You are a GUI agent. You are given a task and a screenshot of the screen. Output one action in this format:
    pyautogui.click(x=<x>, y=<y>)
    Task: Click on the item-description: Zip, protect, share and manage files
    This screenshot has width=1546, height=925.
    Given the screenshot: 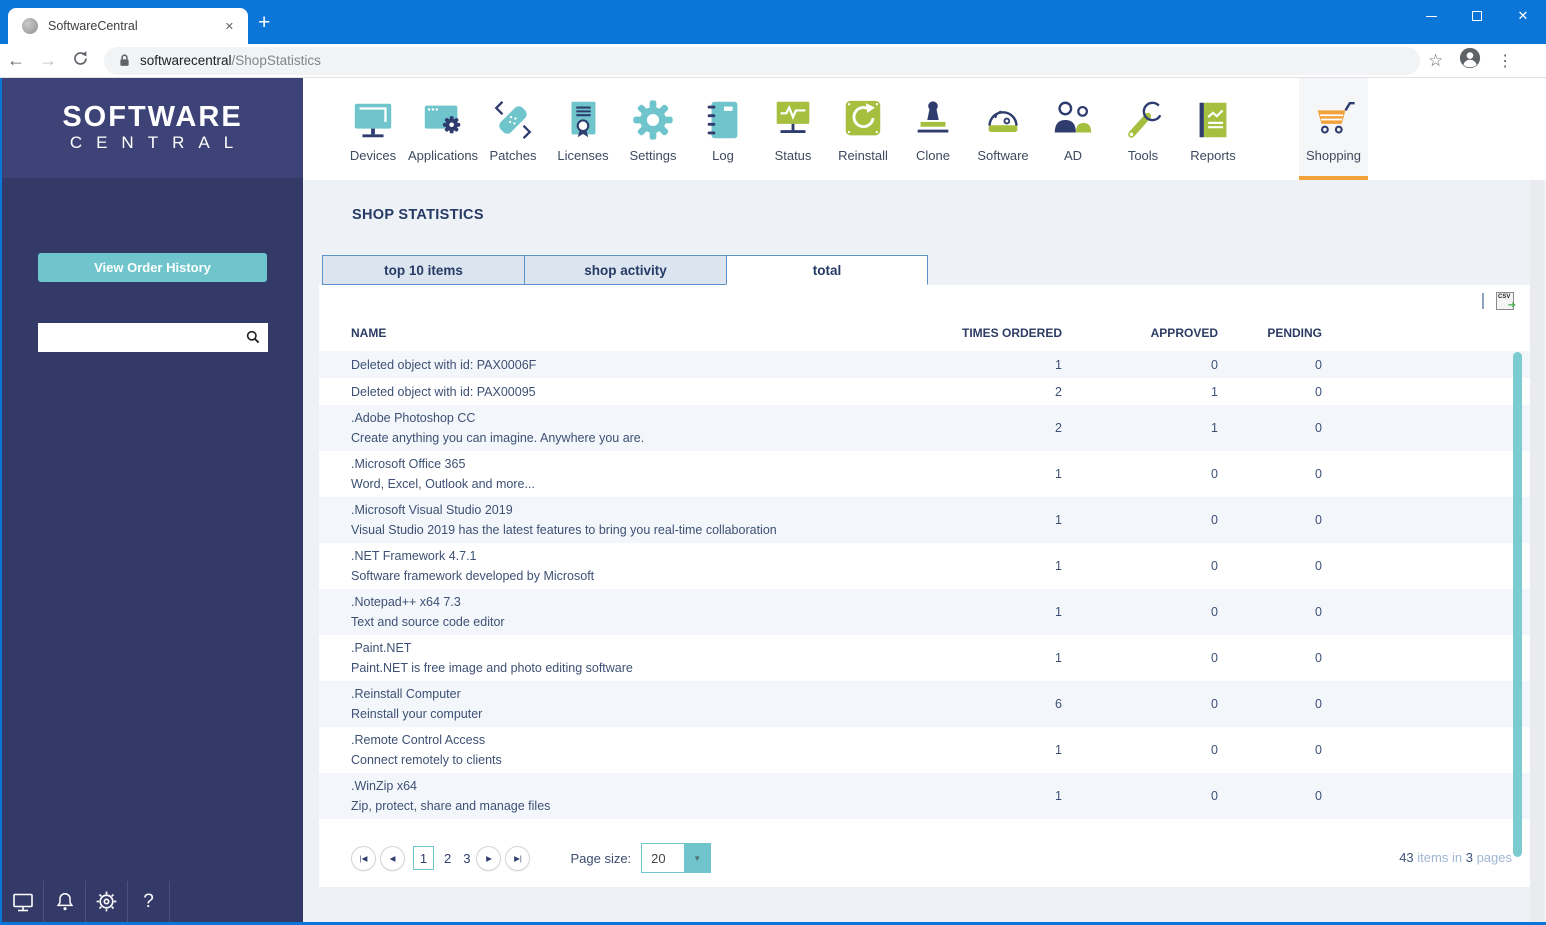 What is the action you would take?
    pyautogui.click(x=451, y=806)
    